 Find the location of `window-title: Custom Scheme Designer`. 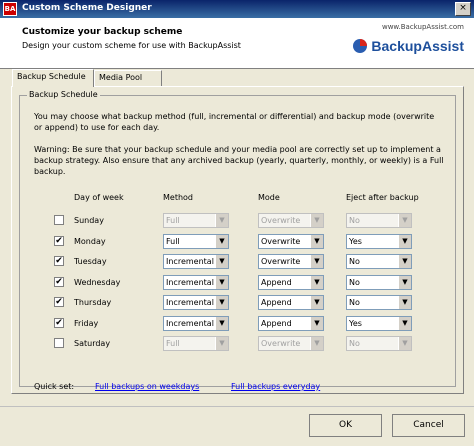

window-title: Custom Scheme Designer is located at coordinates (87, 8).